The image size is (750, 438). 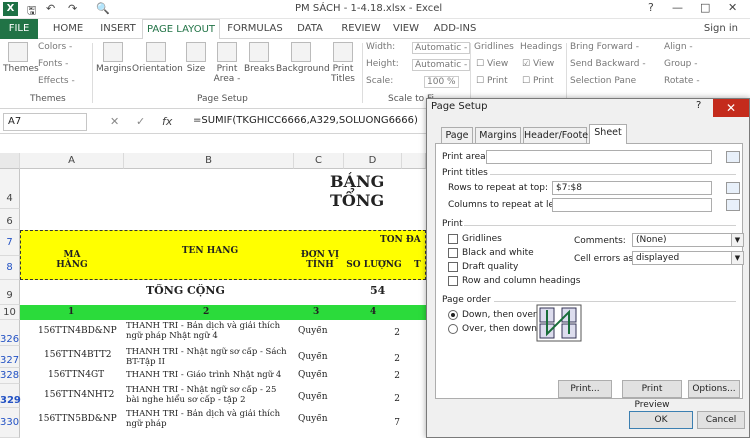 What do you see at coordinates (343, 63) in the screenshot?
I see `print-titles-button: Print Titles` at bounding box center [343, 63].